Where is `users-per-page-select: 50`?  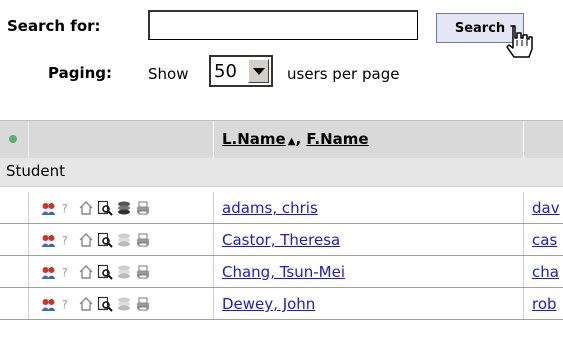
users-per-page-select: 50 is located at coordinates (241, 71).